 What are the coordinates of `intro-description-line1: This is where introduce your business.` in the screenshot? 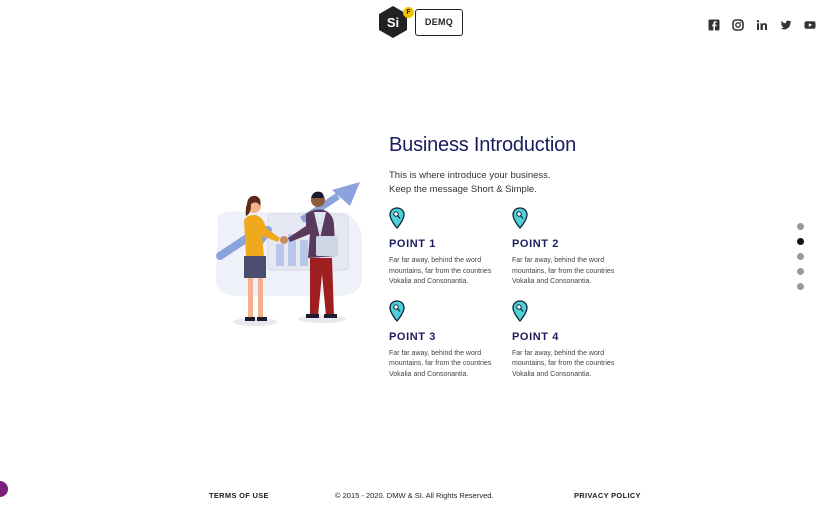 It's located at (470, 175).